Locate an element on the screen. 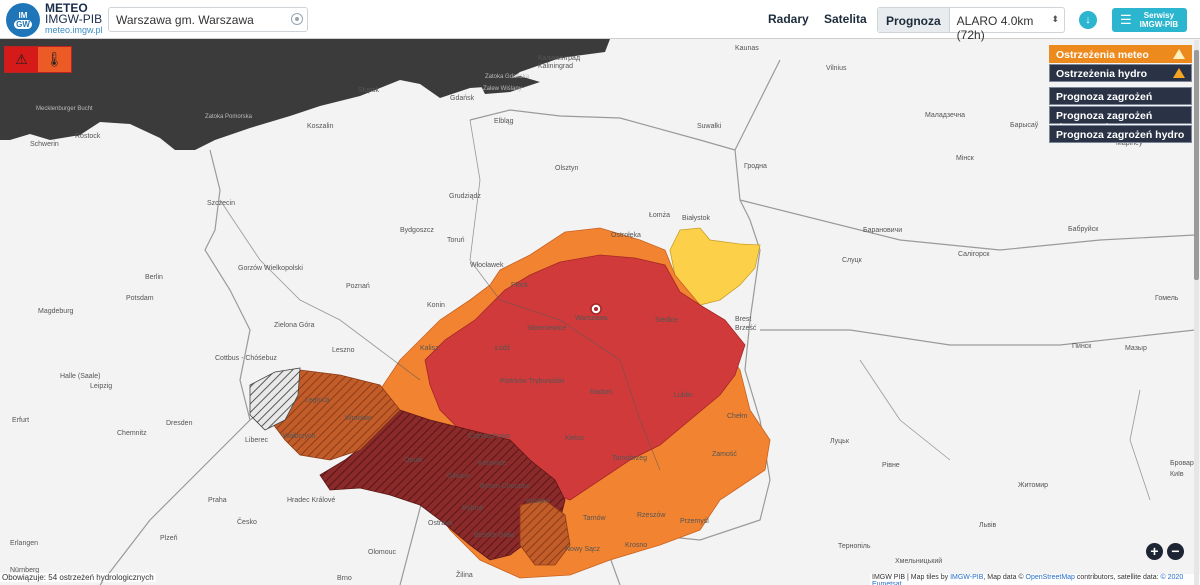 This screenshot has height=585, width=1200. brand-subtitle: IMGW-PIB is located at coordinates (74, 19).